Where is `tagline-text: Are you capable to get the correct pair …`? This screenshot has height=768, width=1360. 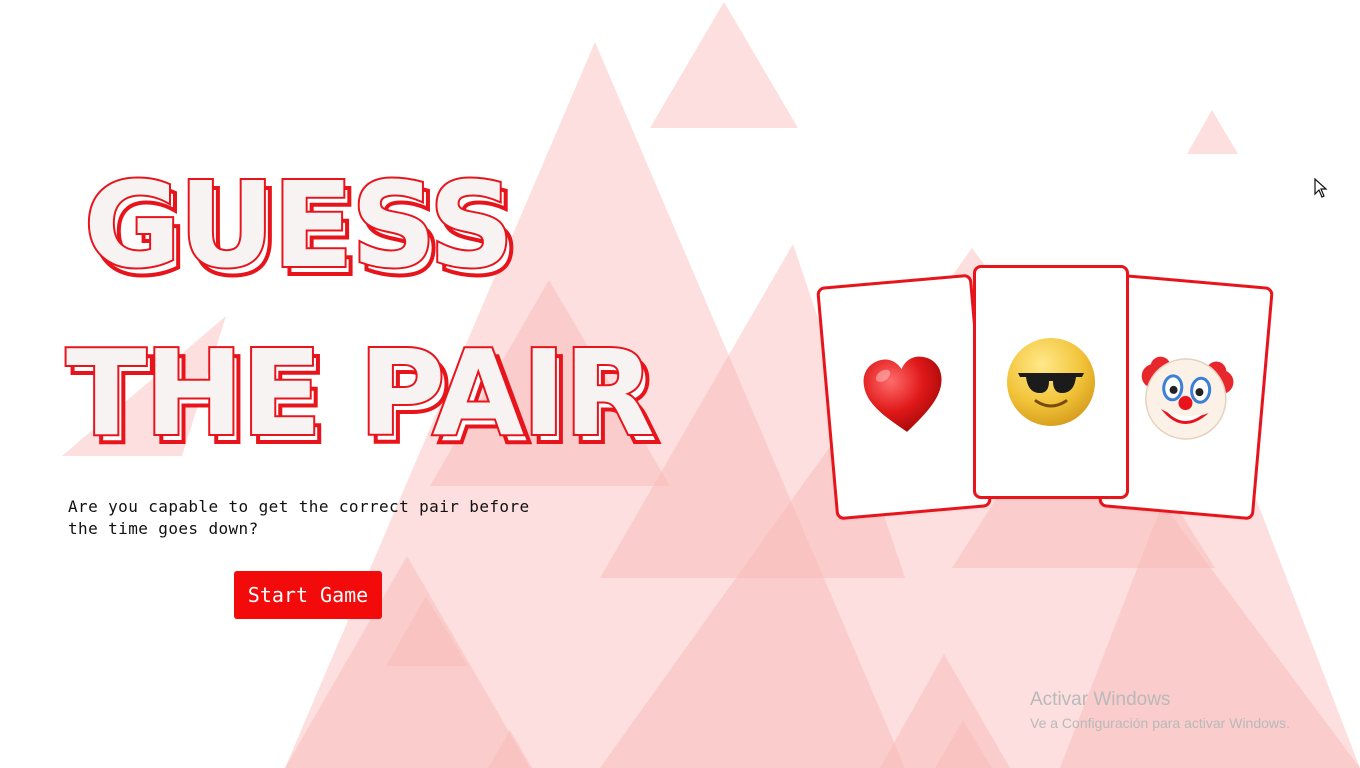 tagline-text: Are you capable to get the correct pair … is located at coordinates (299, 517).